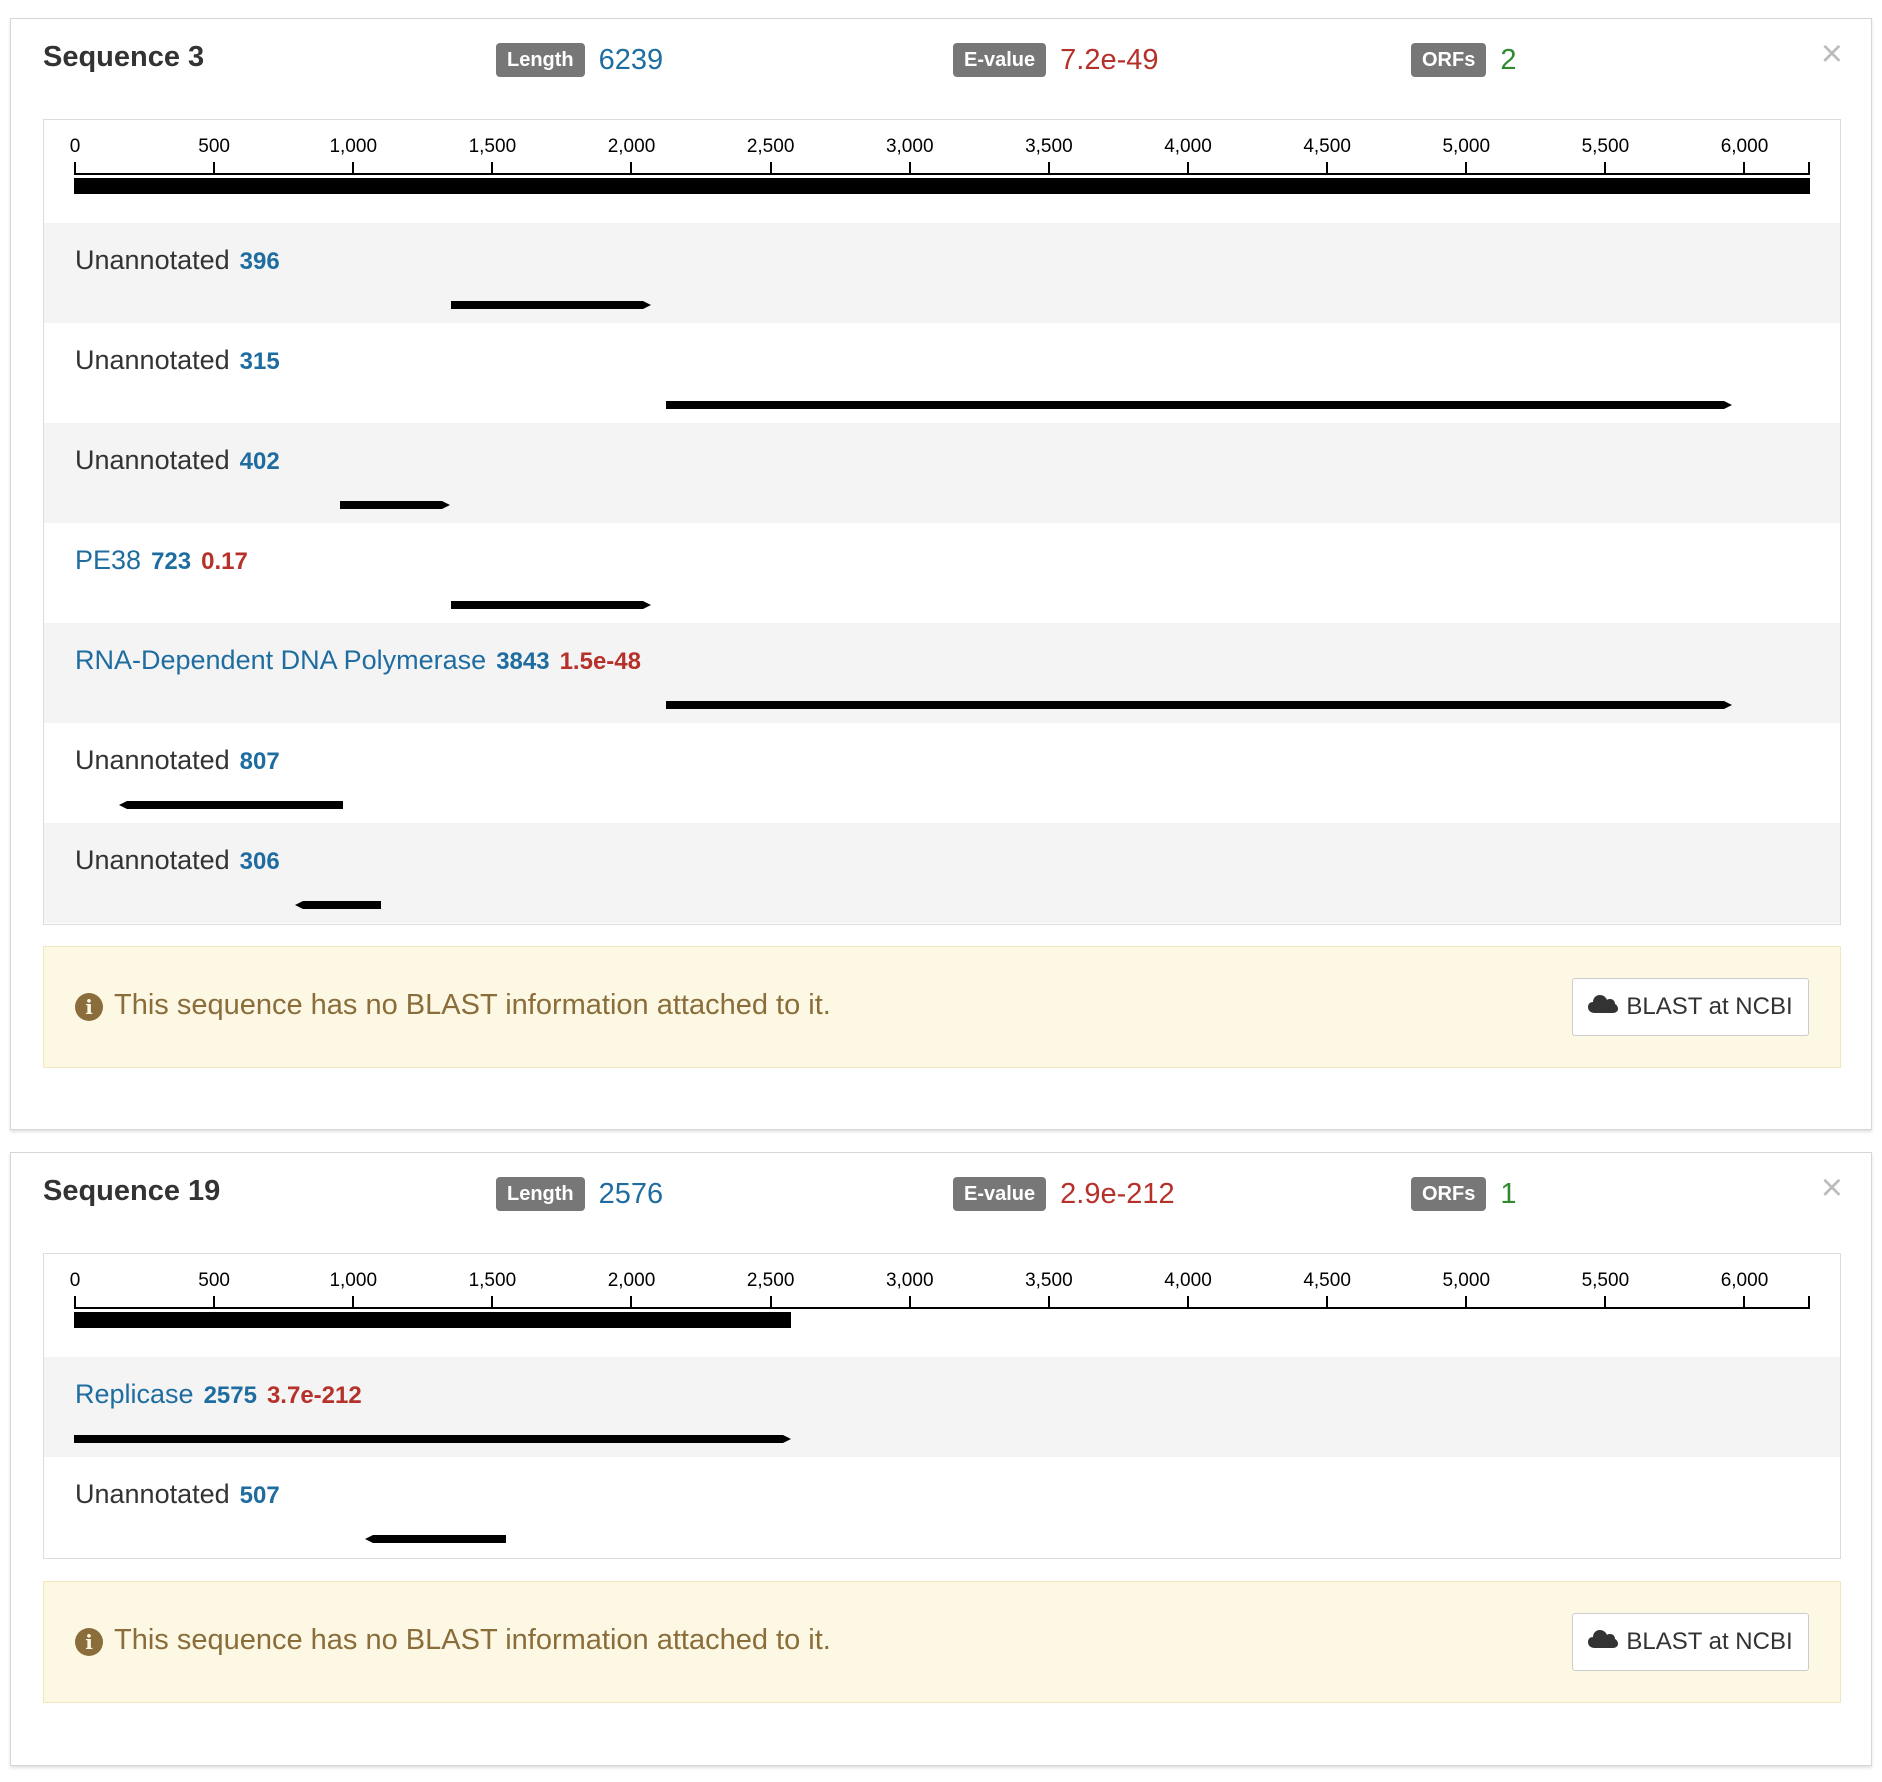 Image resolution: width=1882 pixels, height=1782 pixels. Describe the element at coordinates (523, 661) in the screenshot. I see `orf-length: 3843` at that location.